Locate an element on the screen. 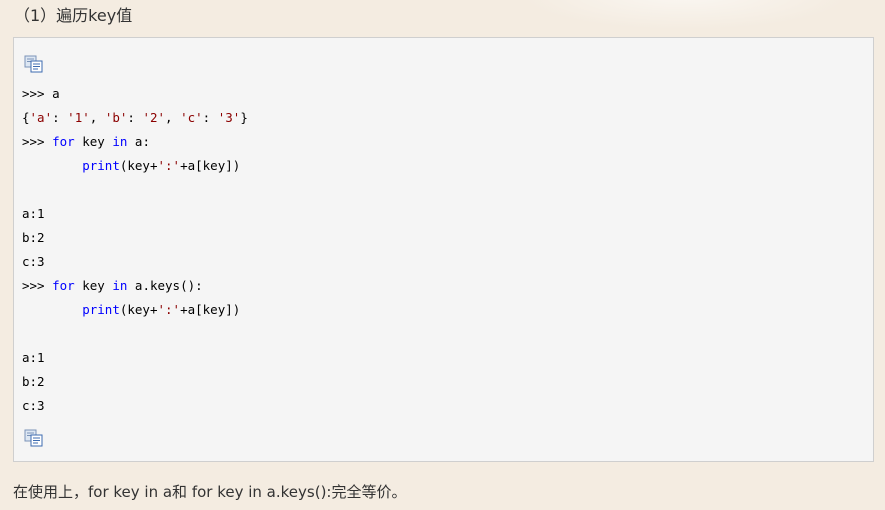 Image resolution: width=885 pixels, height=510 pixels. code-str: 'a' is located at coordinates (41, 117).